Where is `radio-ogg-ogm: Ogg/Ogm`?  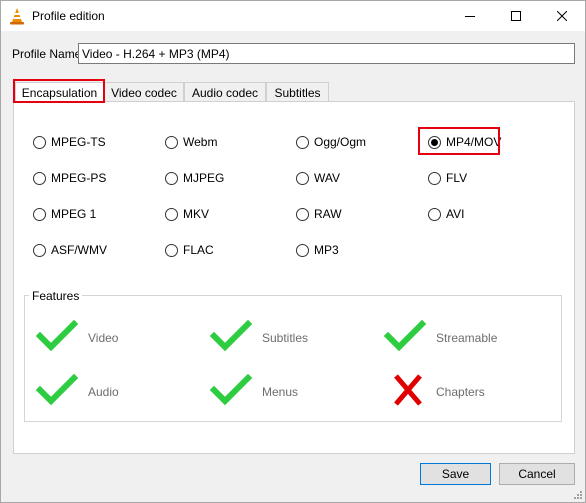 radio-ogg-ogm: Ogg/Ogm is located at coordinates (331, 142).